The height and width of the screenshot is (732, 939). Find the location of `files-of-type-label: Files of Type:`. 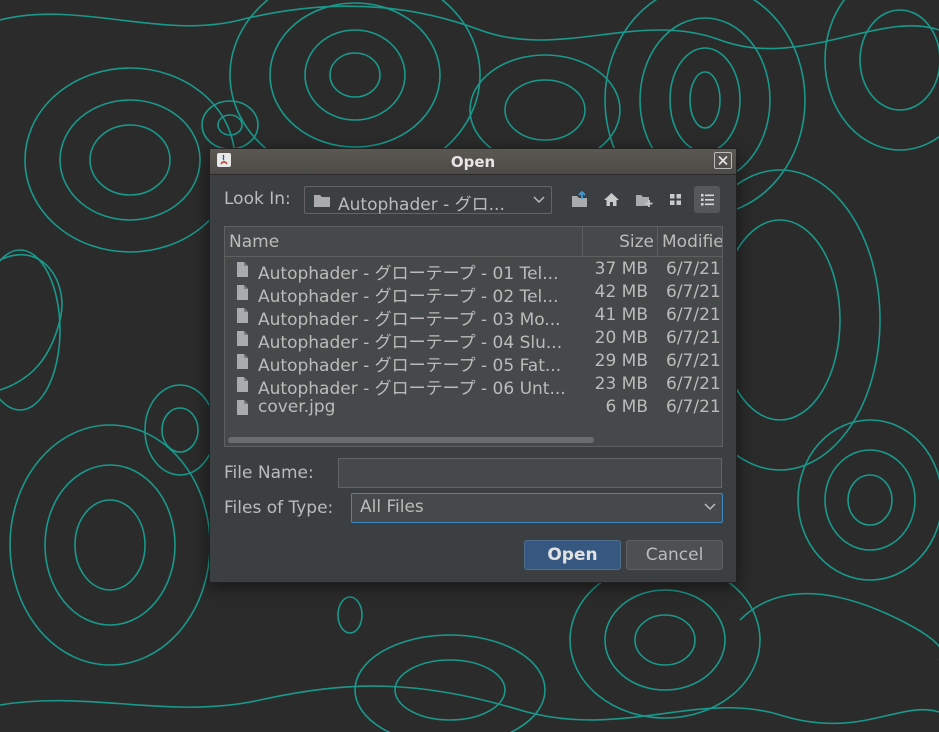

files-of-type-label: Files of Type: is located at coordinates (279, 508).